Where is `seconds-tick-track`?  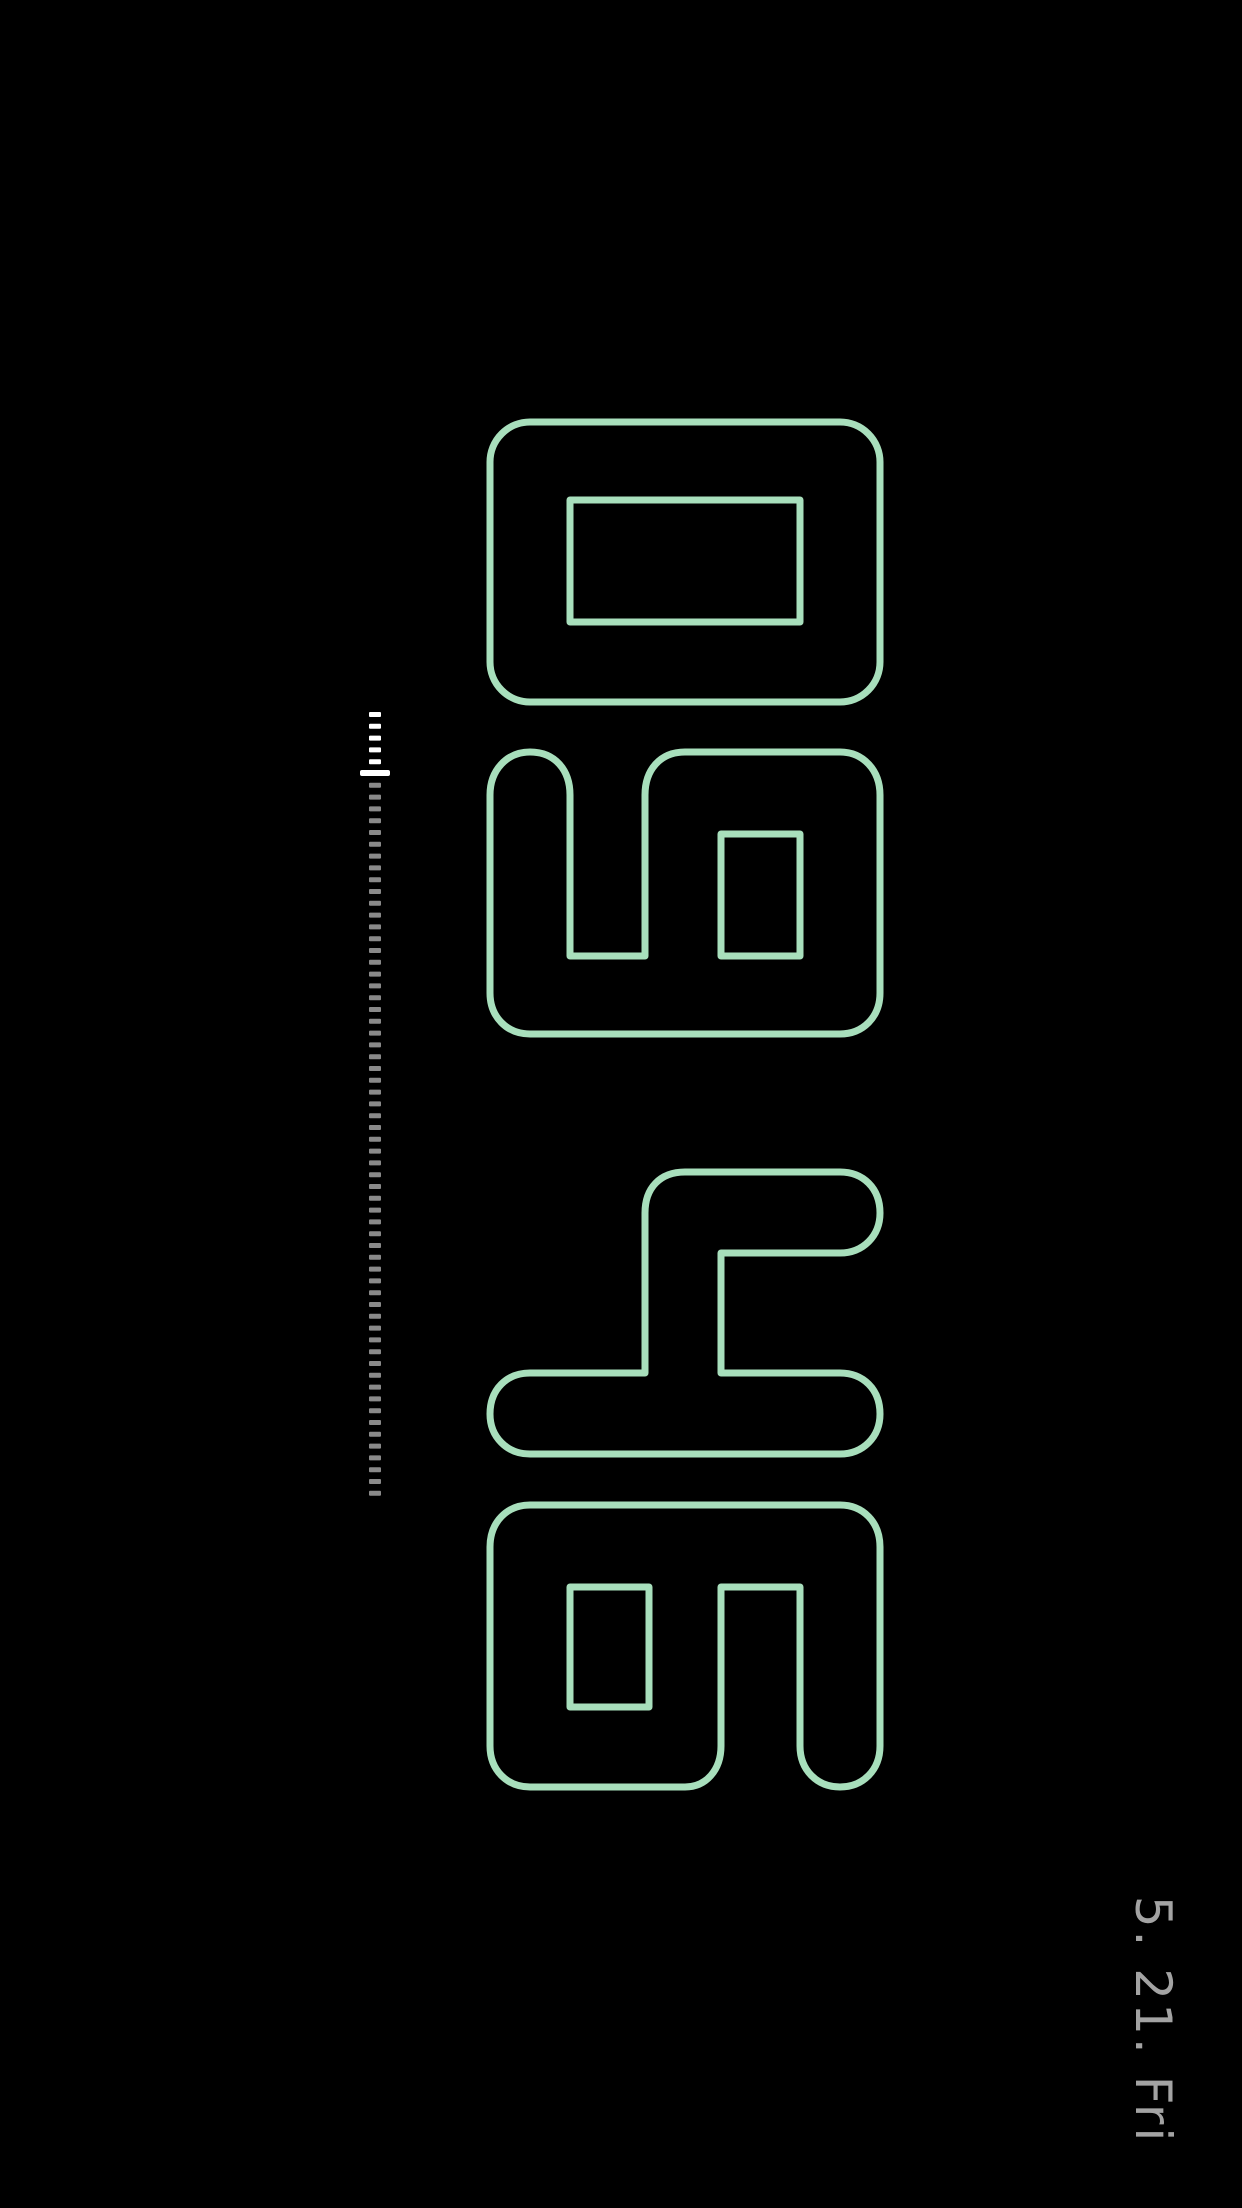
seconds-tick-track is located at coordinates (375, 1104).